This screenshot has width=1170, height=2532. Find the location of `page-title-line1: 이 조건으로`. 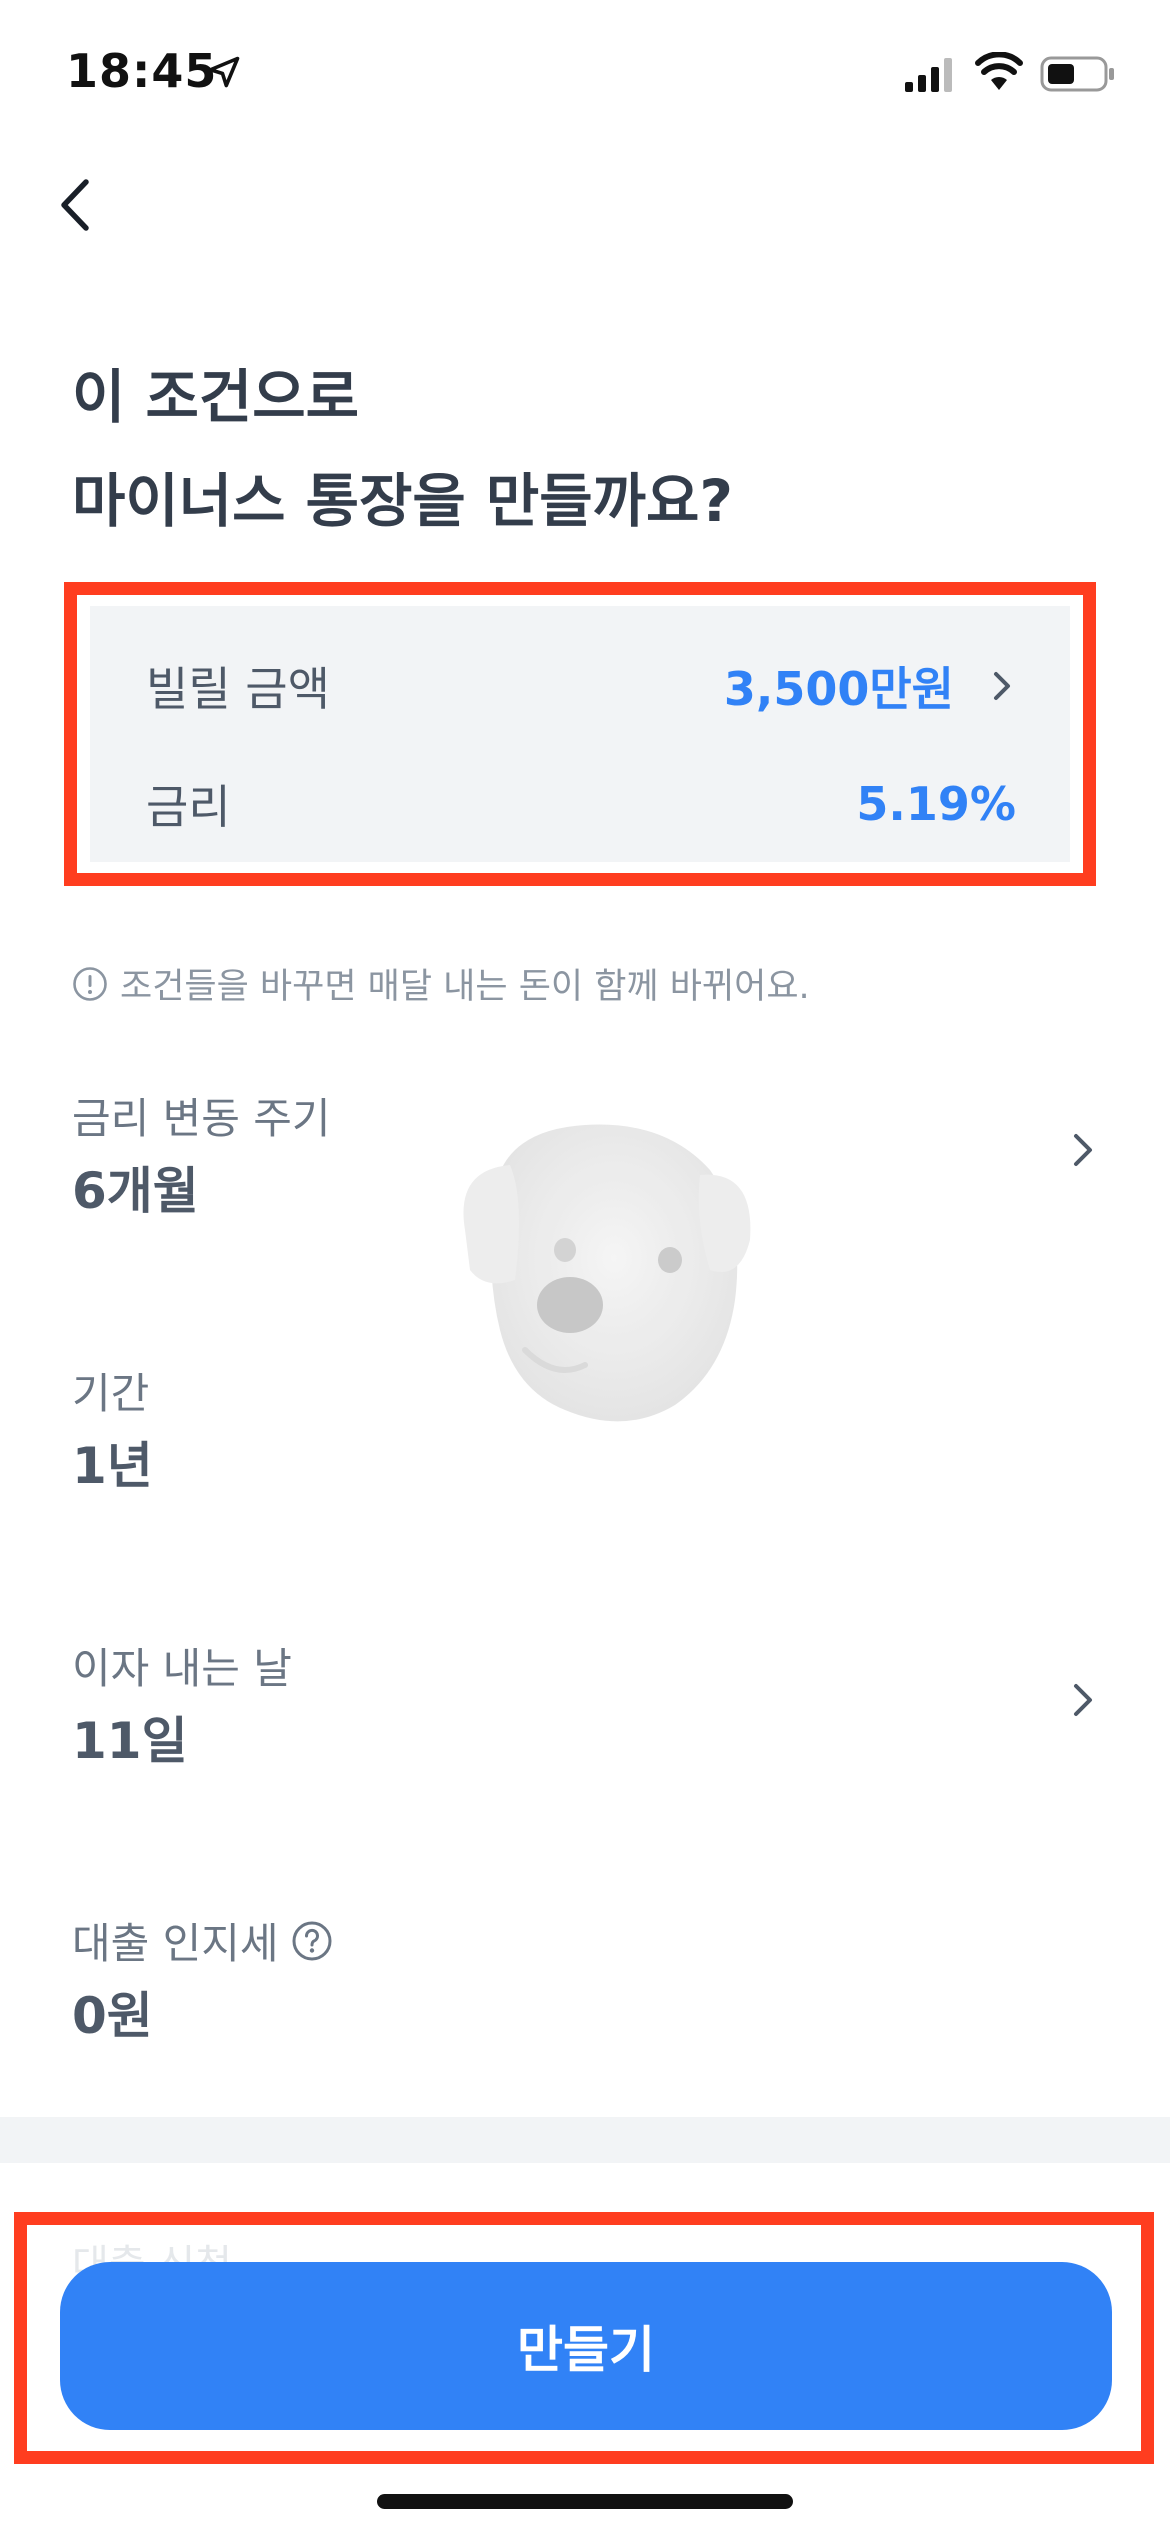

page-title-line1: 이 조건으로 is located at coordinates (215, 397).